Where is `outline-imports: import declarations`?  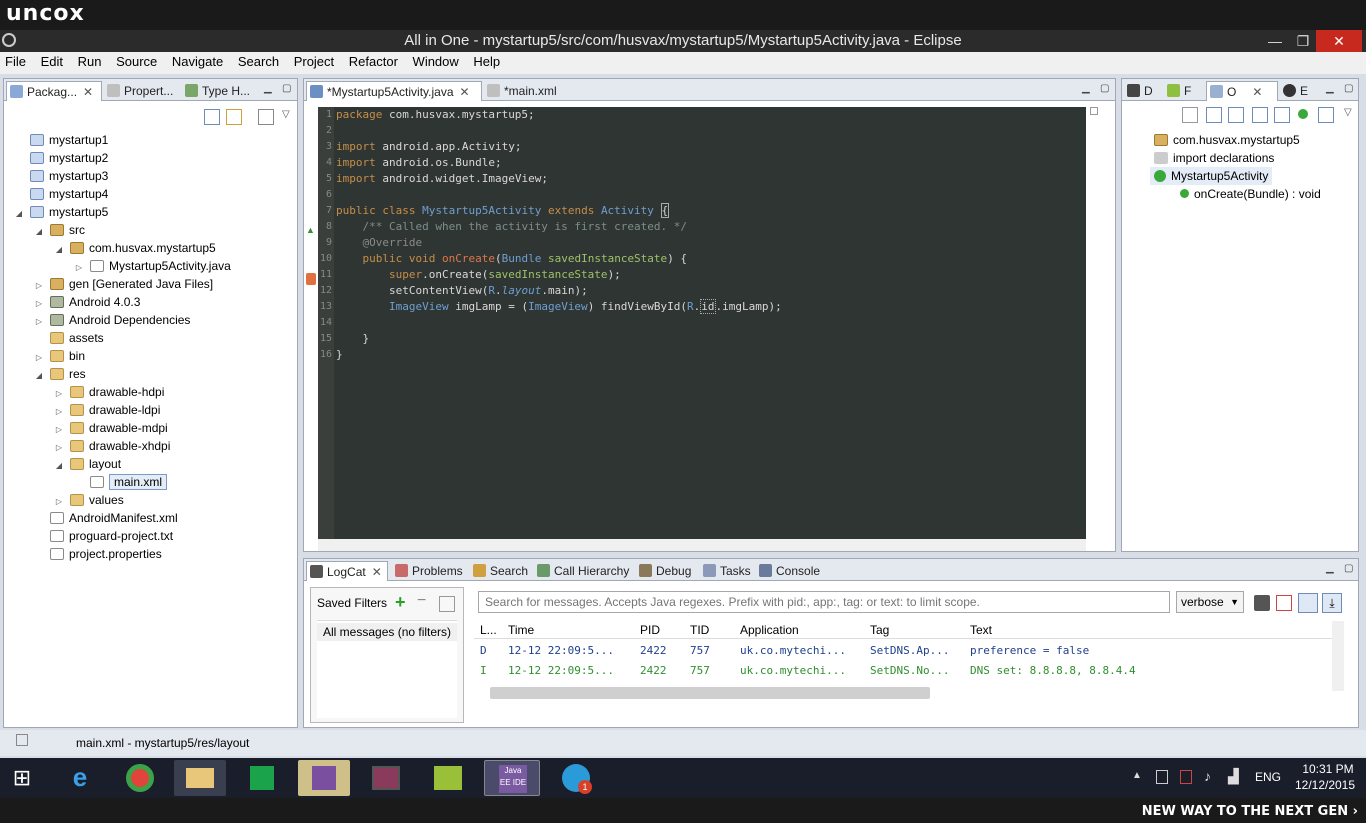 outline-imports: import declarations is located at coordinates (1214, 158).